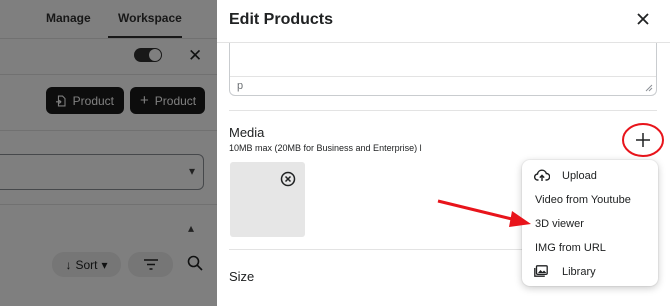  Describe the element at coordinates (443, 69) in the screenshot. I see `description-editor: p` at that location.